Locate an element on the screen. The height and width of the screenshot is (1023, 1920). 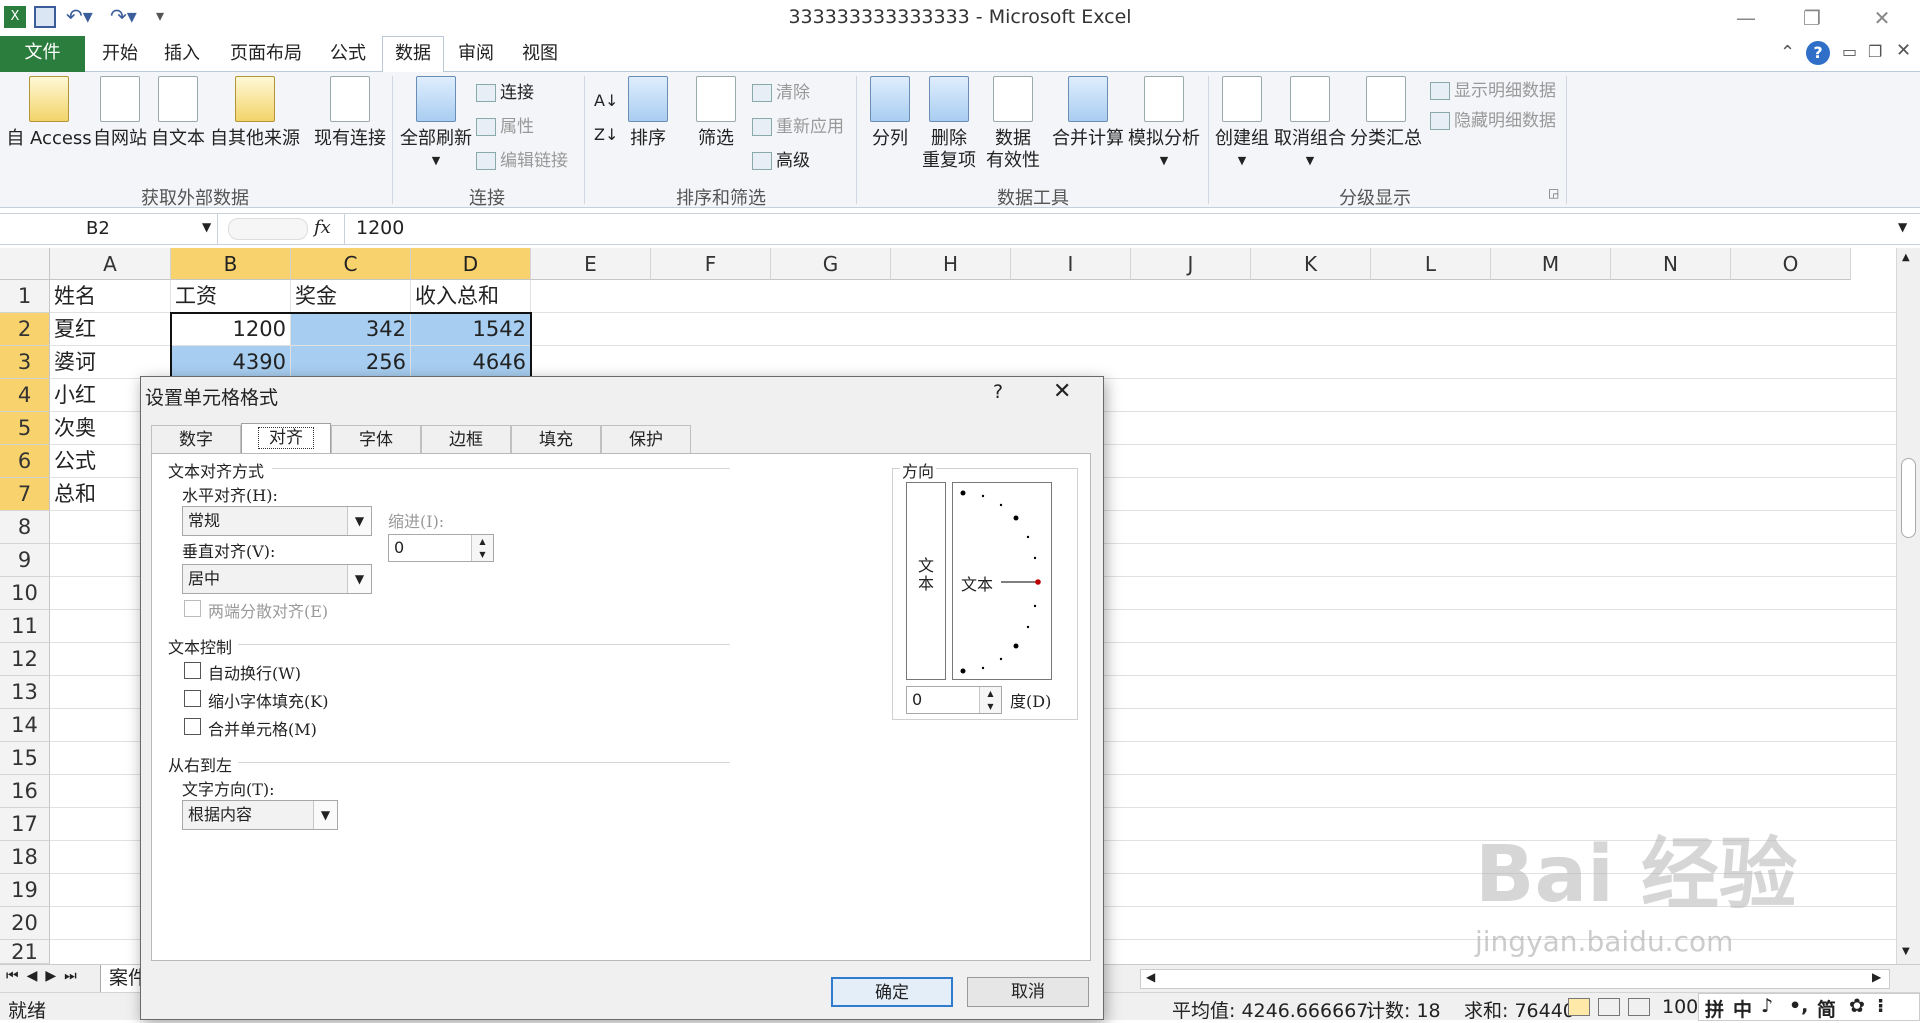
col-header-c: C is located at coordinates (351, 264).